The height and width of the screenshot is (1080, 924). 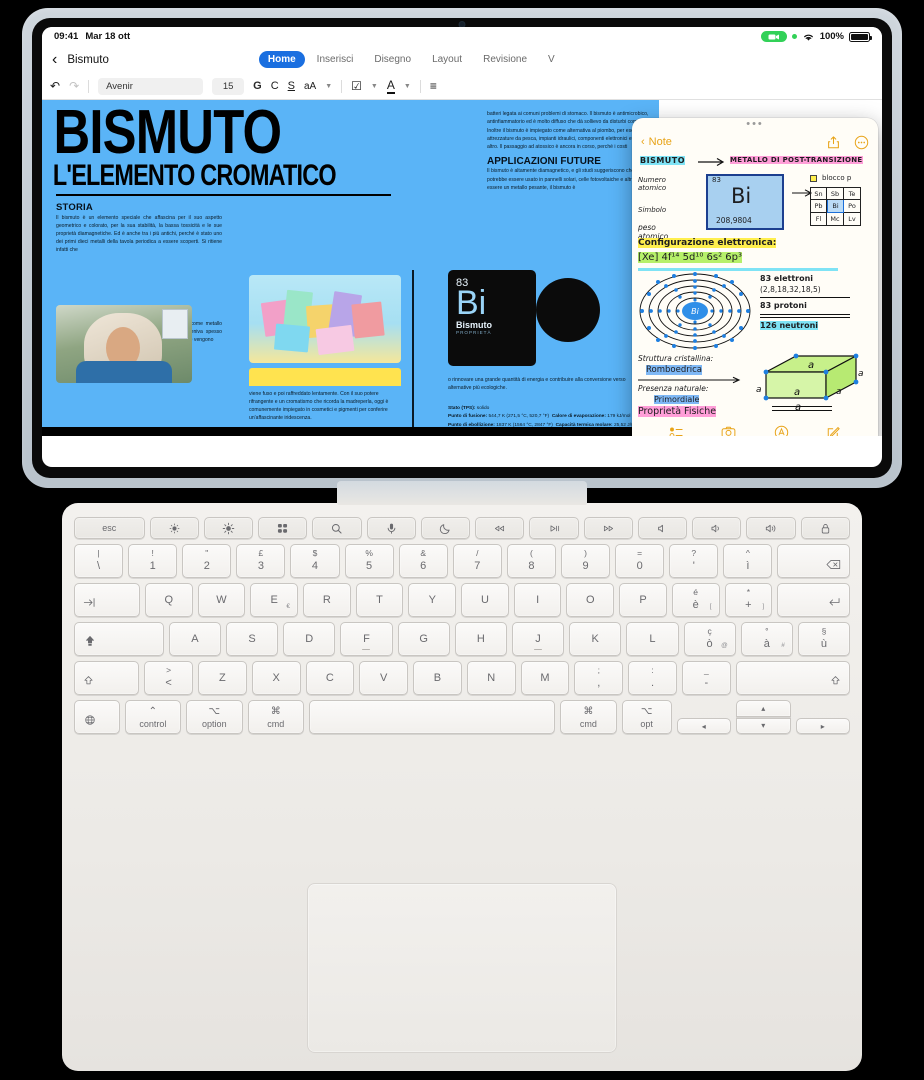 I want to click on key-s: S, so click(x=252, y=639).